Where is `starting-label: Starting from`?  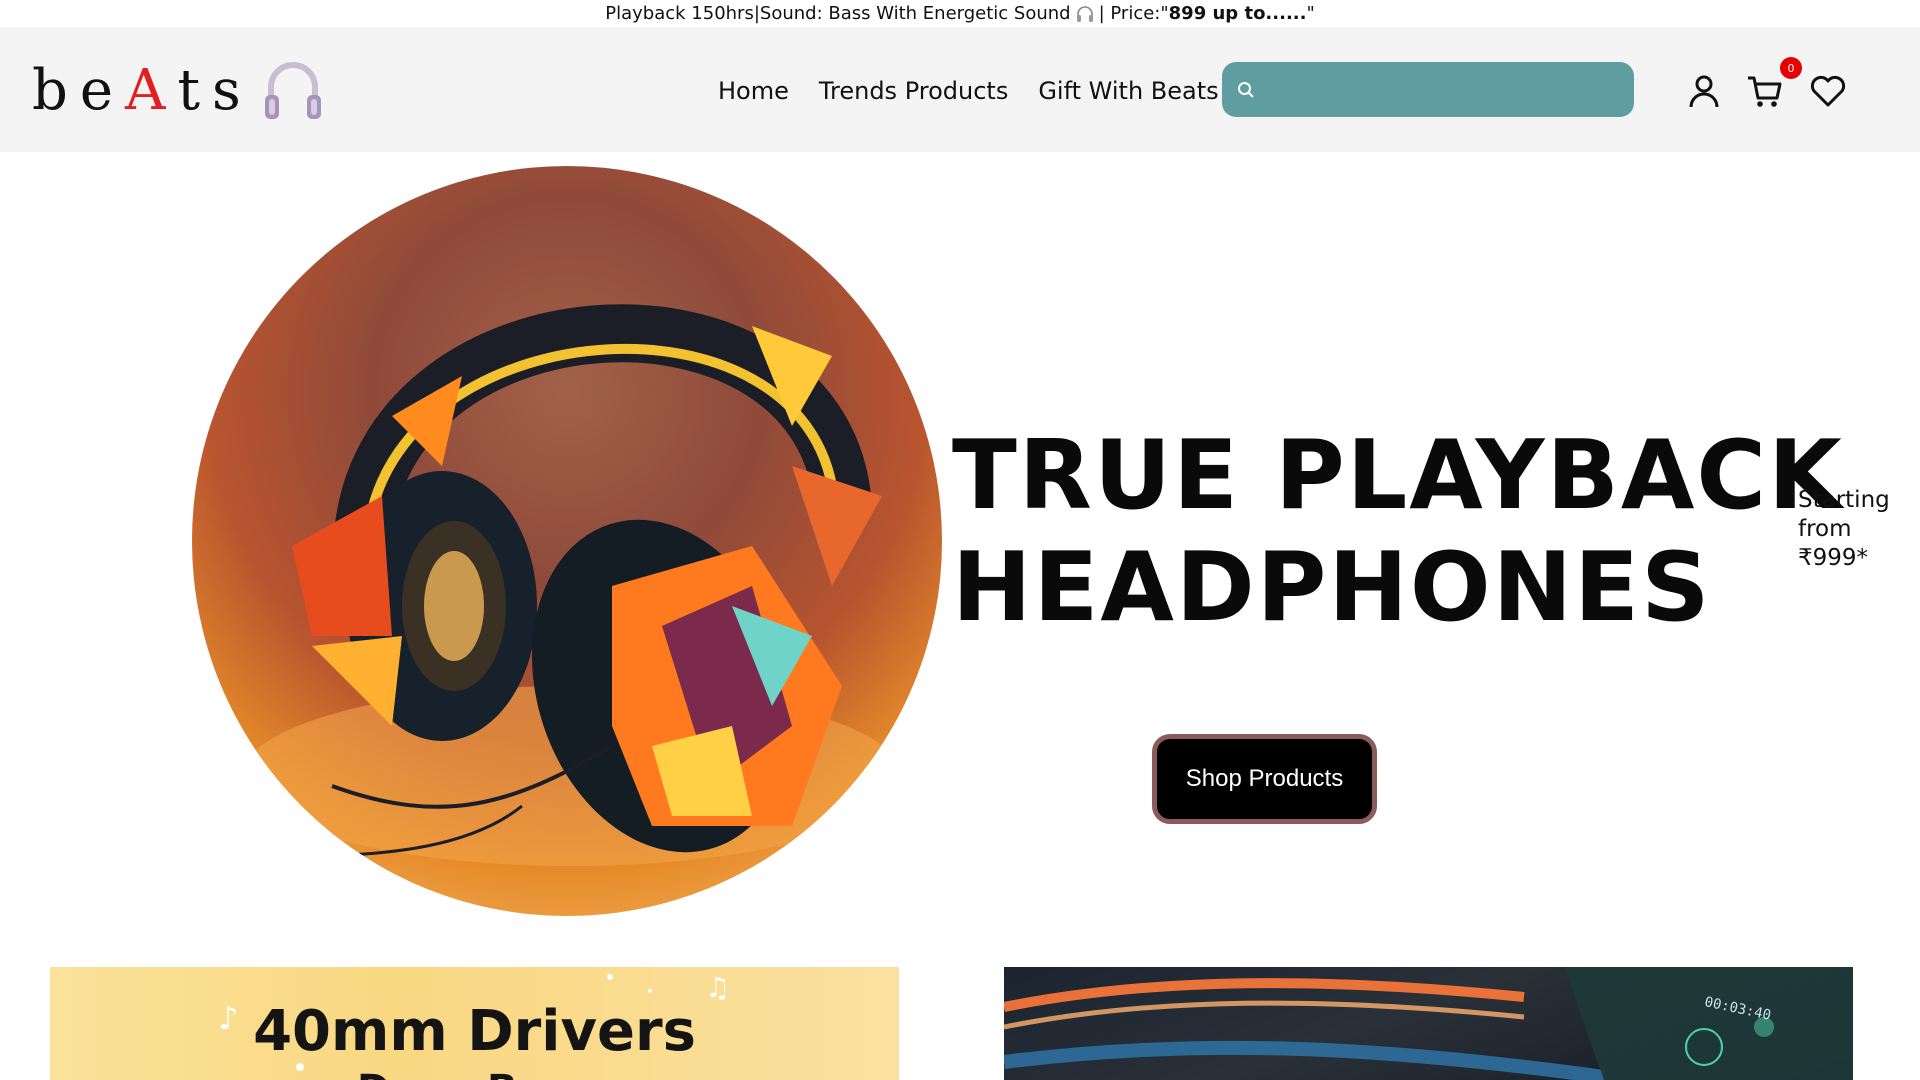 starting-label: Starting from is located at coordinates (1844, 514).